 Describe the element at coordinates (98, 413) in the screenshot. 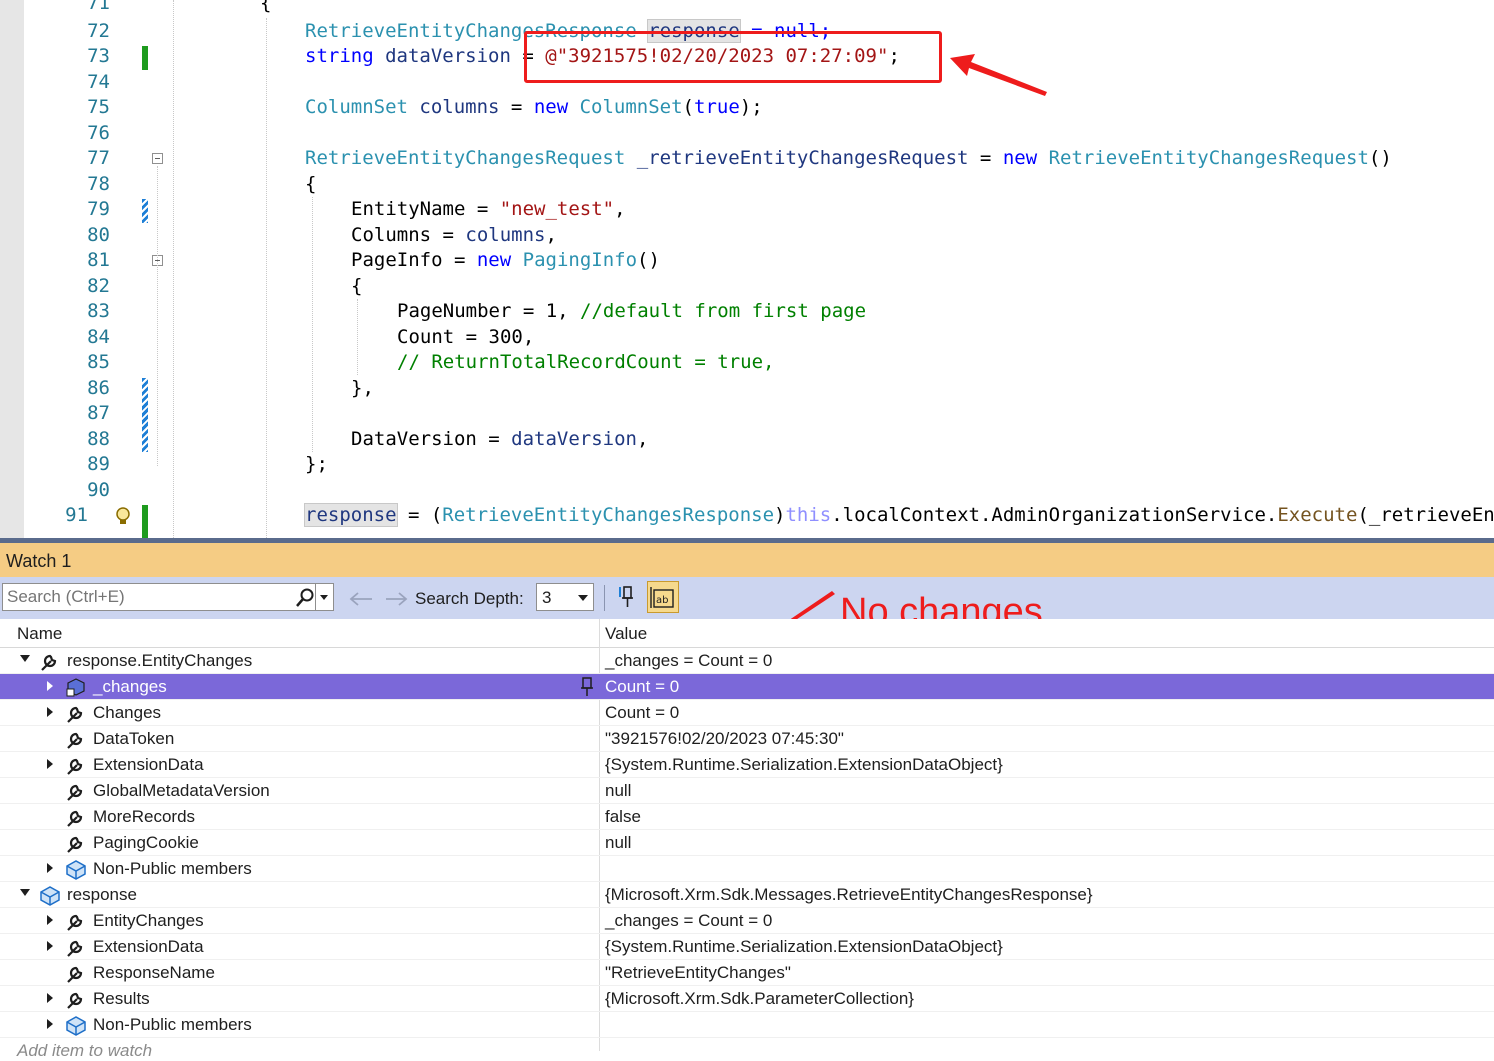

I see `line-number: 87` at that location.